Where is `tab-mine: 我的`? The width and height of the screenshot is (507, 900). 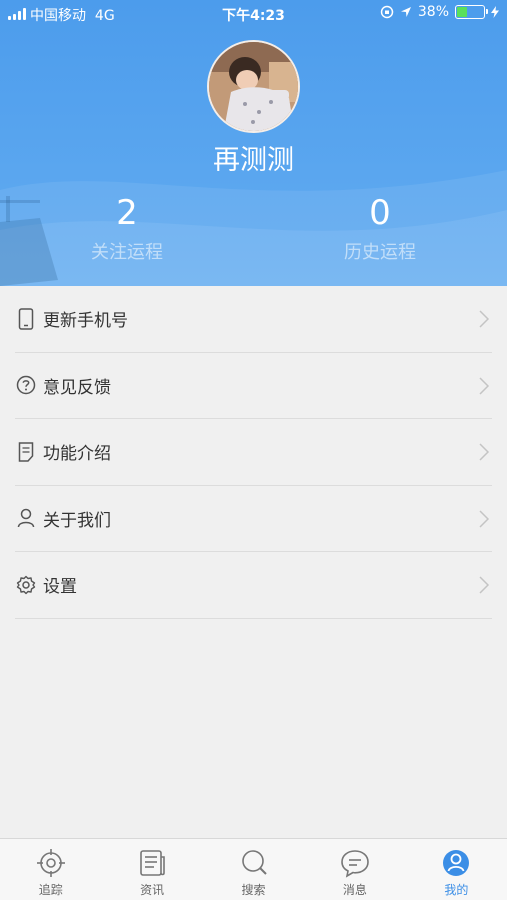 tab-mine: 我的 is located at coordinates (456, 869).